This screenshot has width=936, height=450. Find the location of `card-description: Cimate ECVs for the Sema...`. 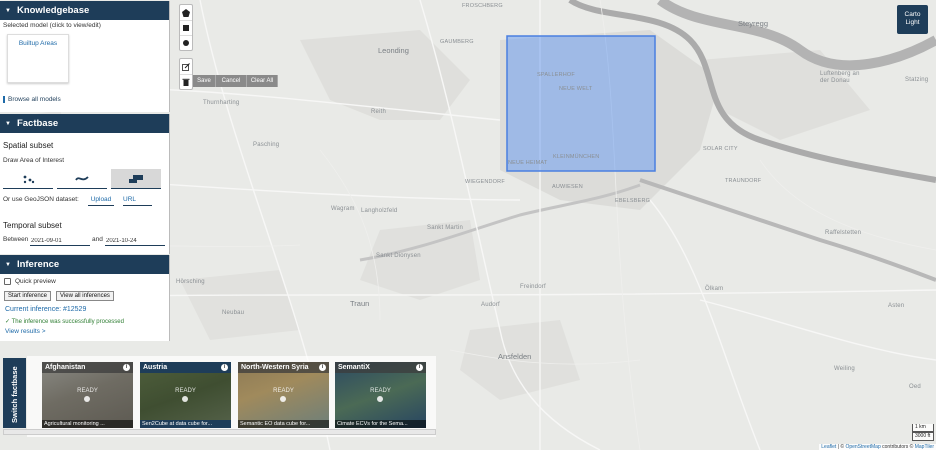

card-description: Cimate ECVs for the Sema... is located at coordinates (380, 424).